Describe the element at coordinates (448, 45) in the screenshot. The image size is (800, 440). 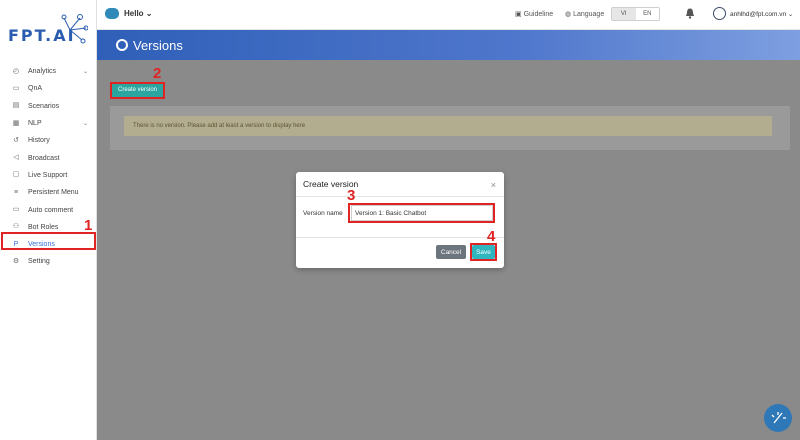
I see `page-header: Versions` at that location.